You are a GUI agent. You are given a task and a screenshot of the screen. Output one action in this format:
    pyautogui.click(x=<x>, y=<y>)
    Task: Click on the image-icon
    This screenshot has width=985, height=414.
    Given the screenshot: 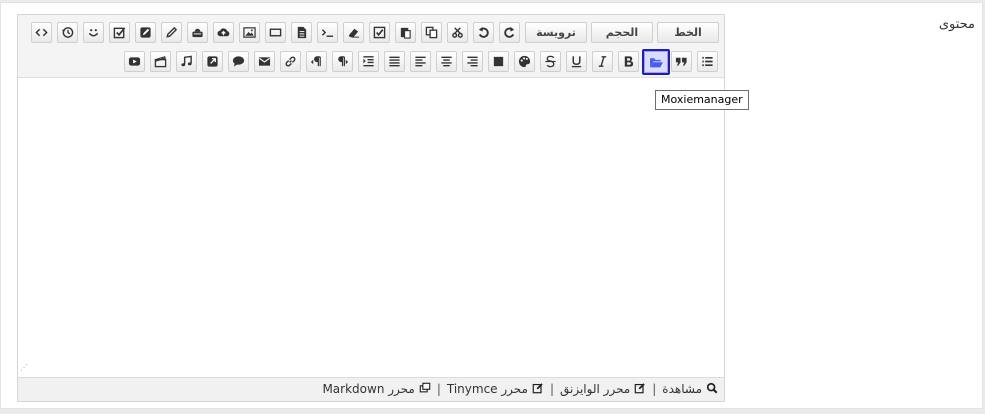 What is the action you would take?
    pyautogui.click(x=249, y=32)
    